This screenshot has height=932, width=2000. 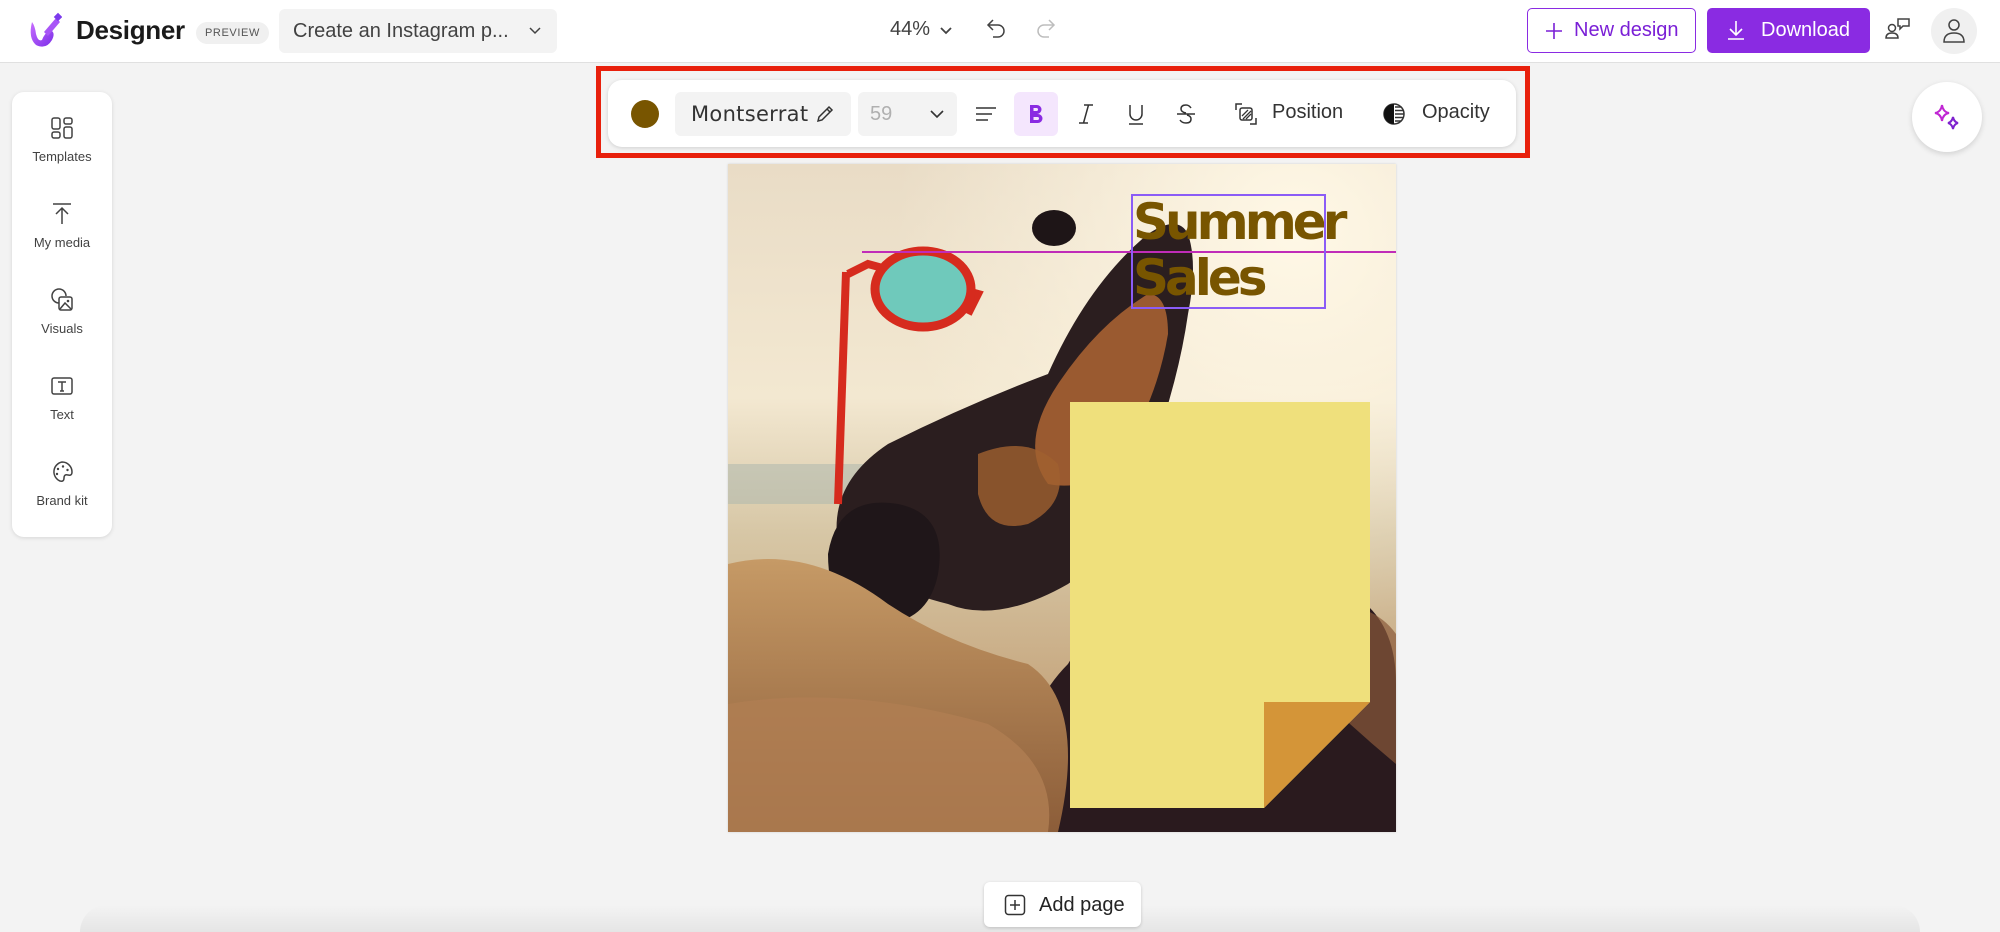 What do you see at coordinates (62, 500) in the screenshot?
I see `sidebar-label: Brand kit` at bounding box center [62, 500].